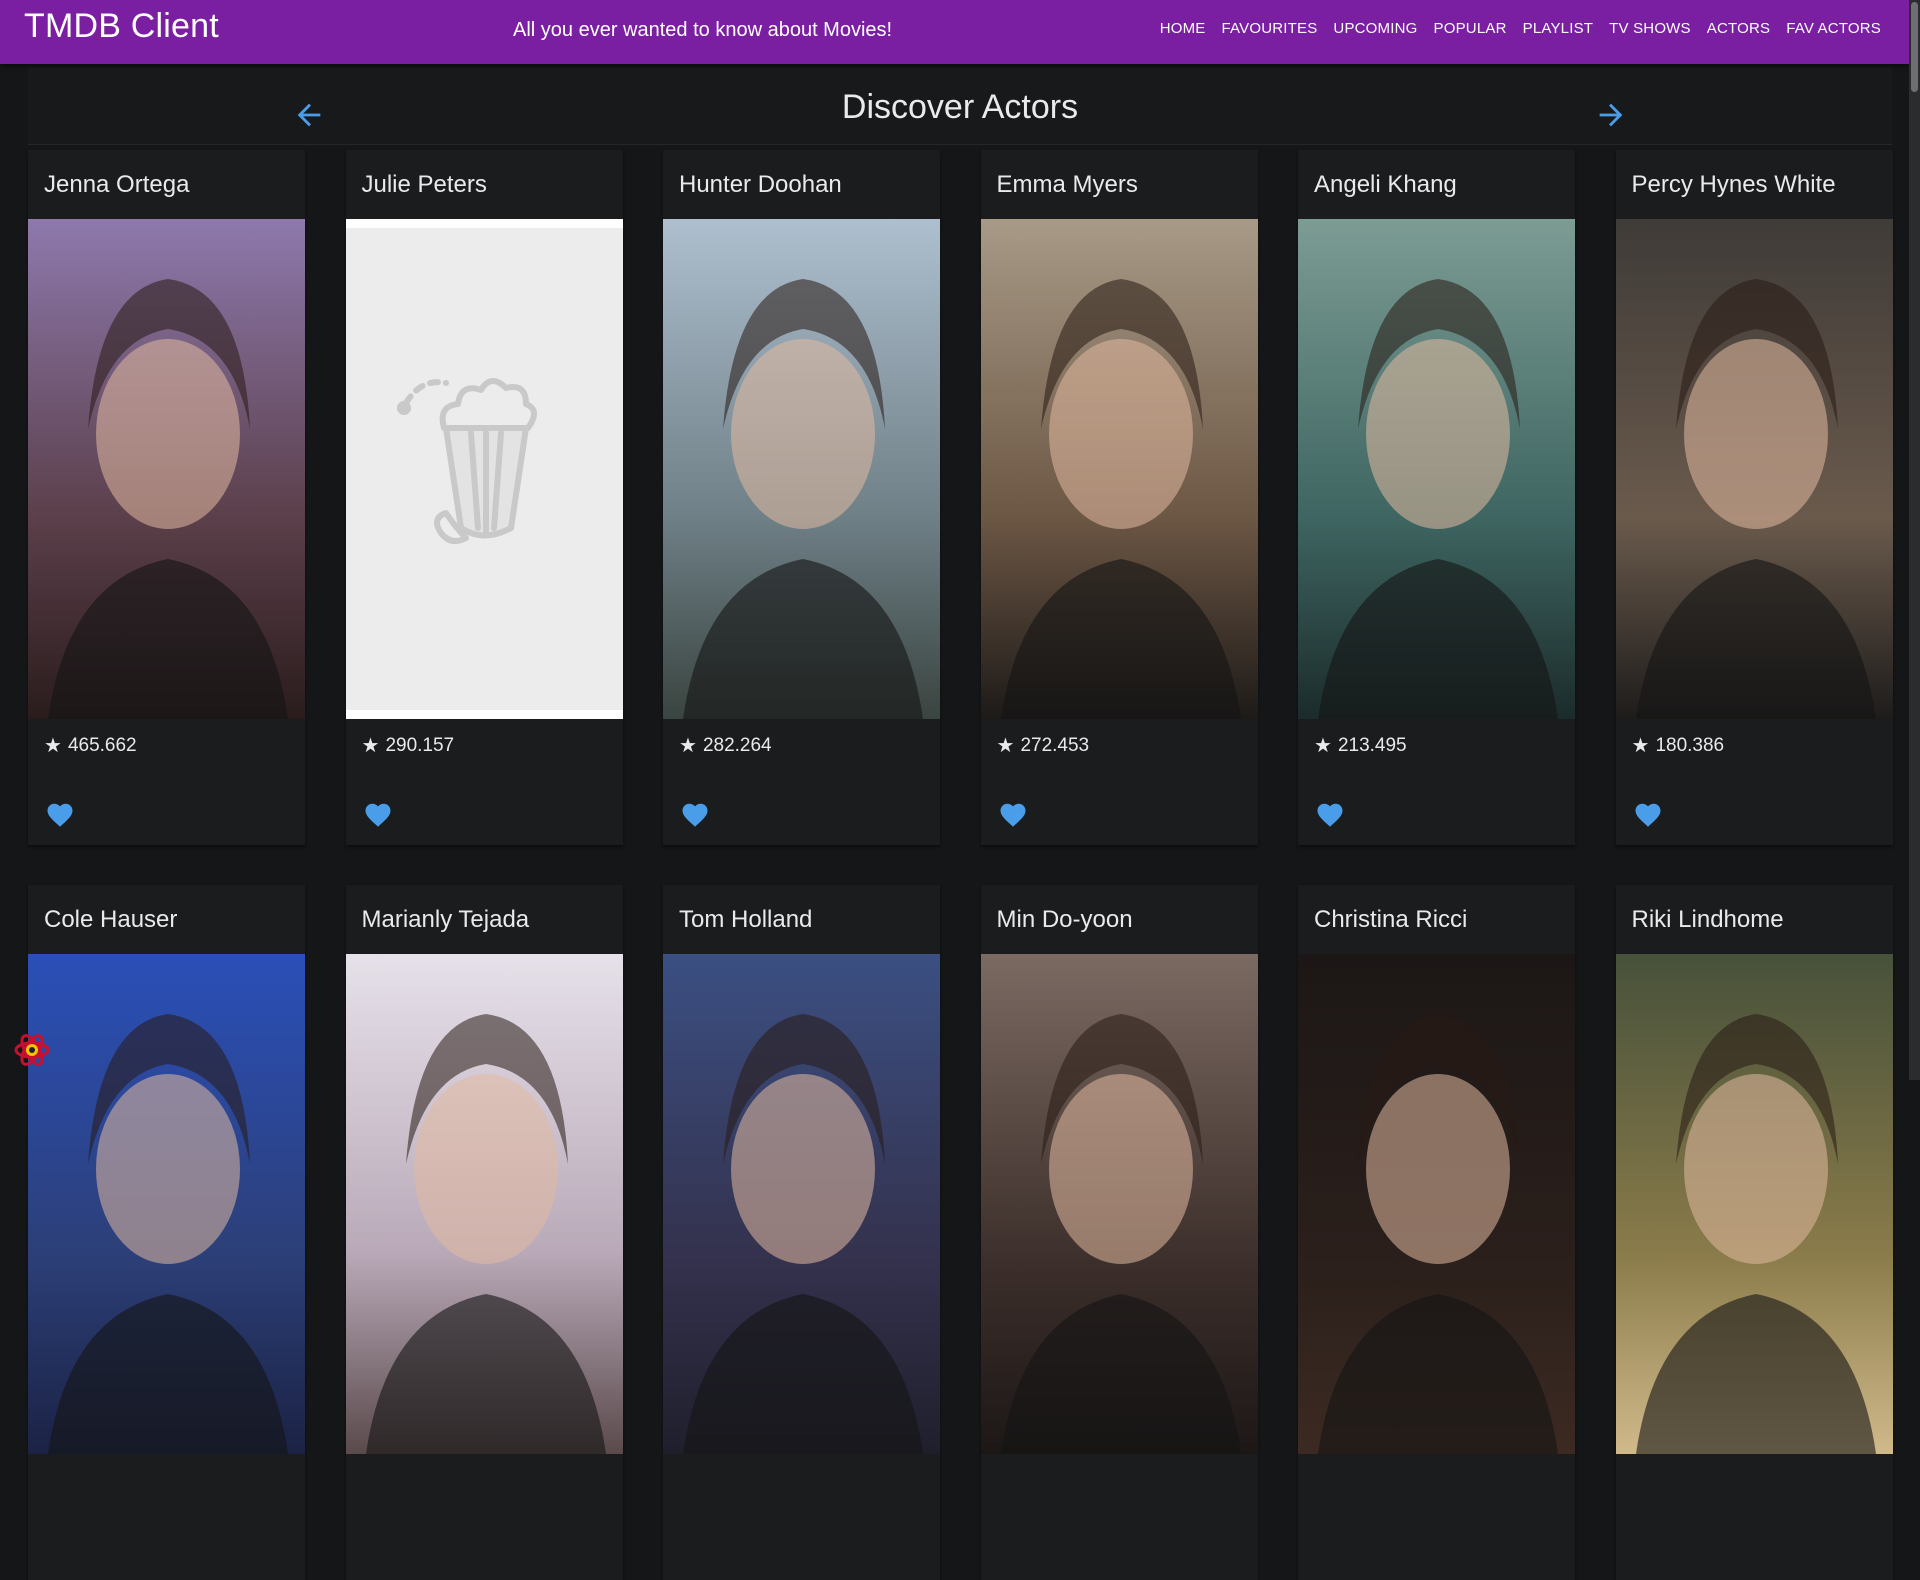  I want to click on actor-card: Cole Hauser, so click(166, 1232).